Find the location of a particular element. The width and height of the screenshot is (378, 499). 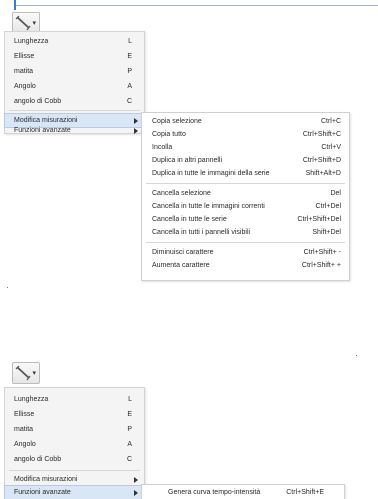

measure-tool-button: ▾ is located at coordinates (26, 373).